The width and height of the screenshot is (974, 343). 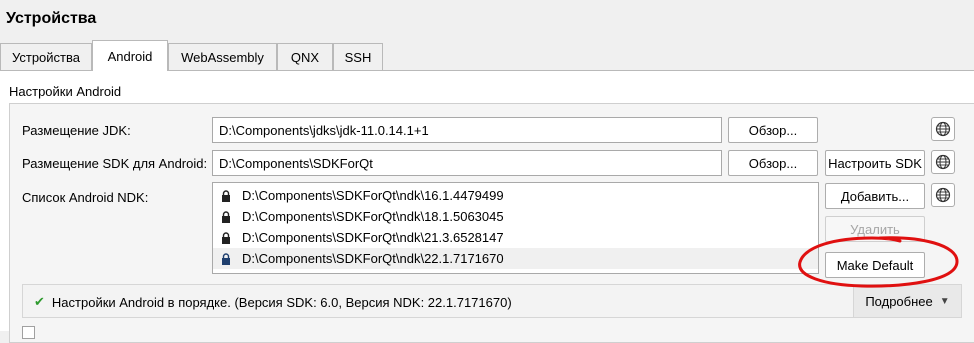 I want to click on tab-webassembly: WebAssembly, so click(x=222, y=56).